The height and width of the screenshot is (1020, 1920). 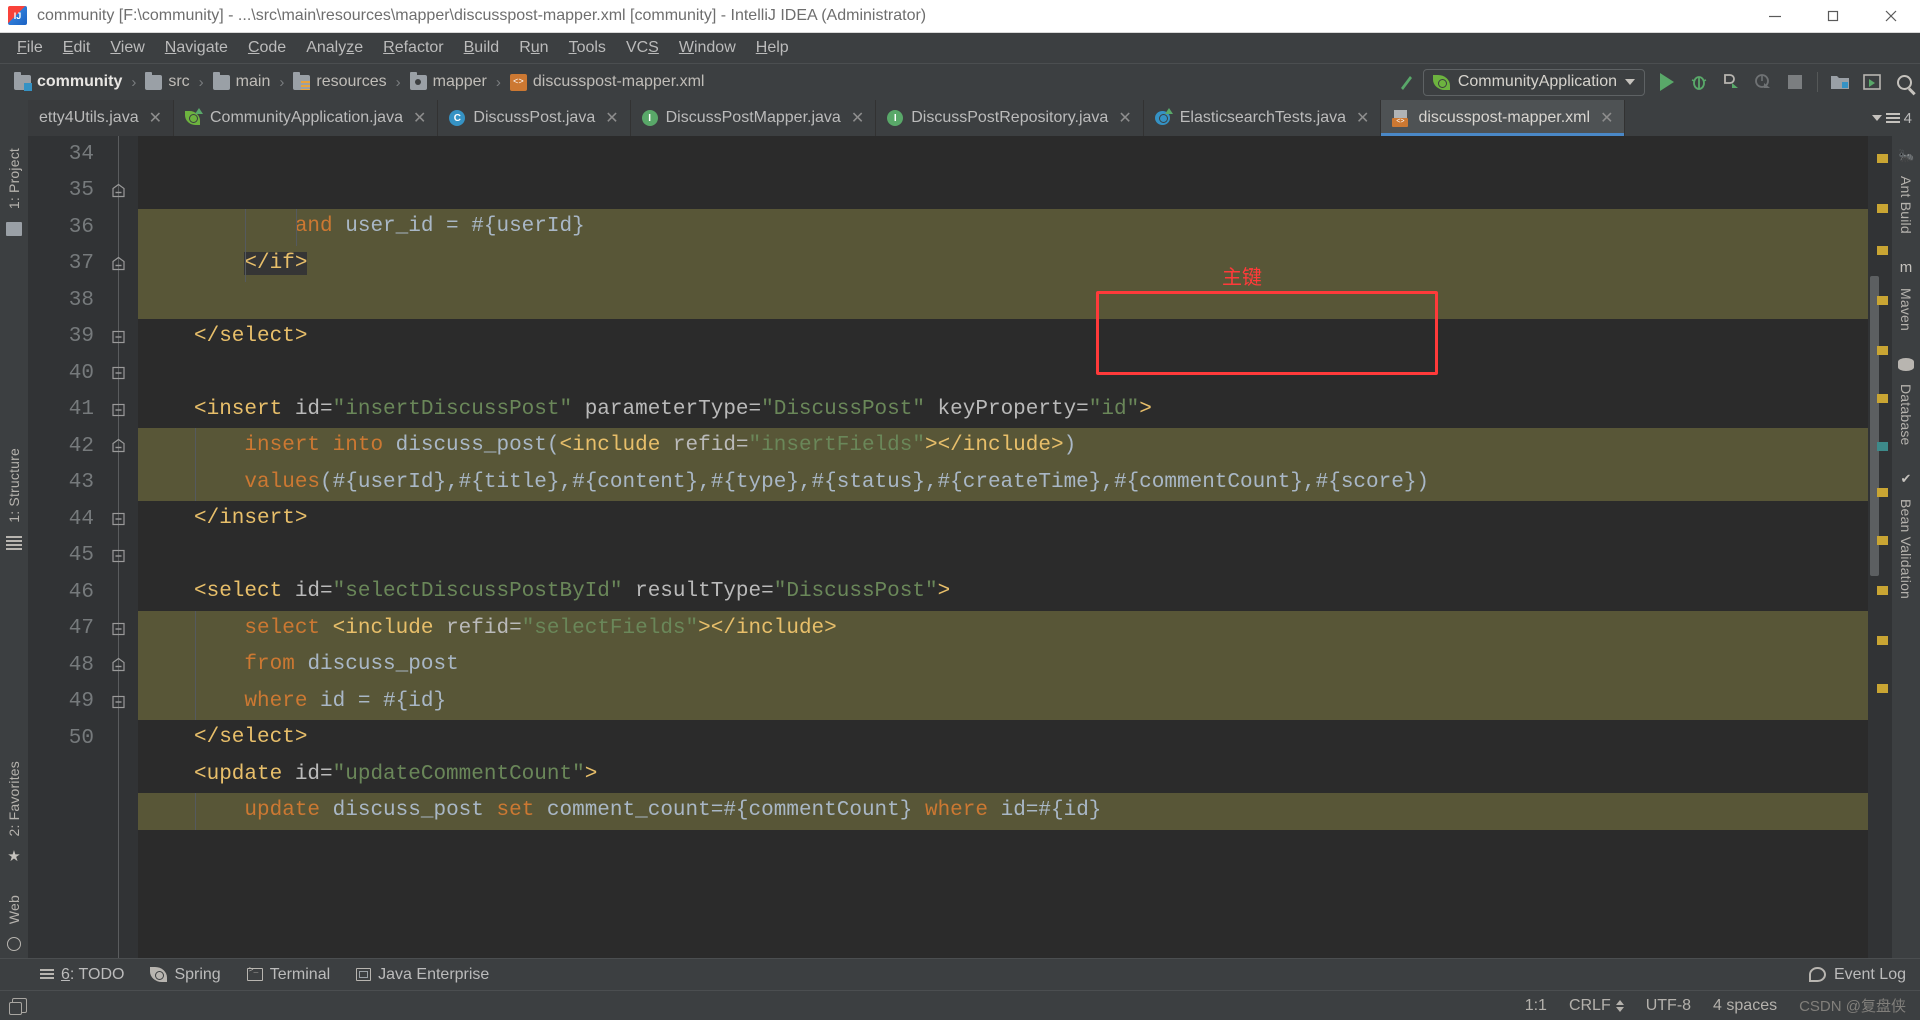 I want to click on menu-code: Code, so click(x=267, y=48).